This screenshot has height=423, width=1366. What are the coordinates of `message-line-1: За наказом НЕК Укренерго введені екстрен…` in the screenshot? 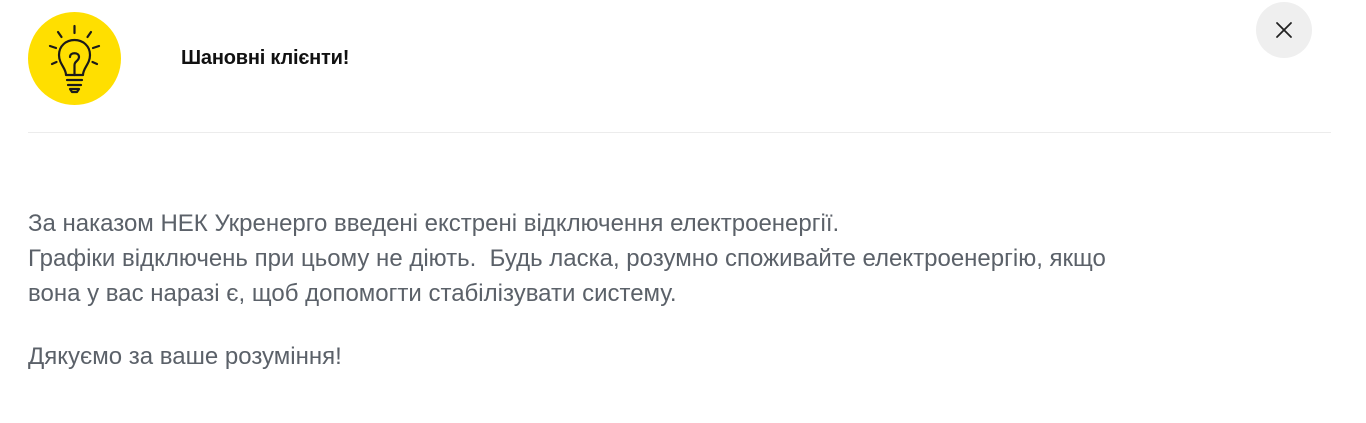 It's located at (434, 223).